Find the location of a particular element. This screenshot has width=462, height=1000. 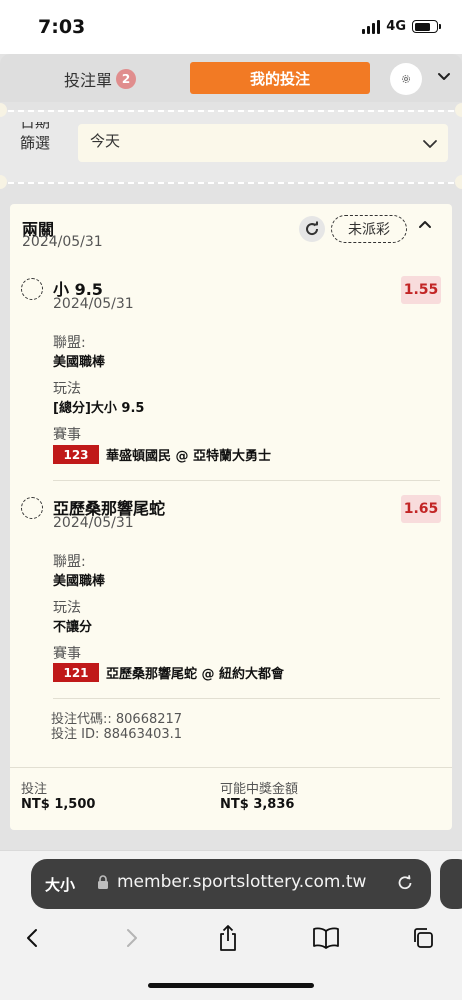

url-text: member.sportslottery.com.tw is located at coordinates (242, 882).